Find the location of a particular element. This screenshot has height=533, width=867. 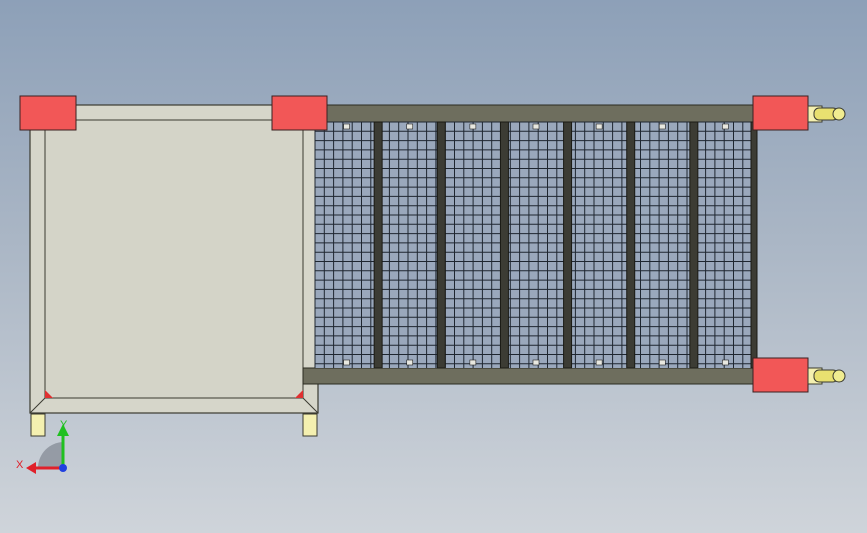

leg-left is located at coordinates (38, 425).